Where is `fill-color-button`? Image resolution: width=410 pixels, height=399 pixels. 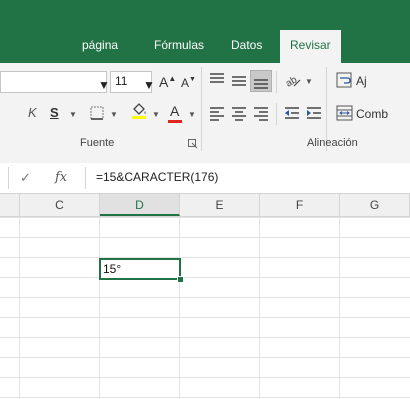 fill-color-button is located at coordinates (139, 110).